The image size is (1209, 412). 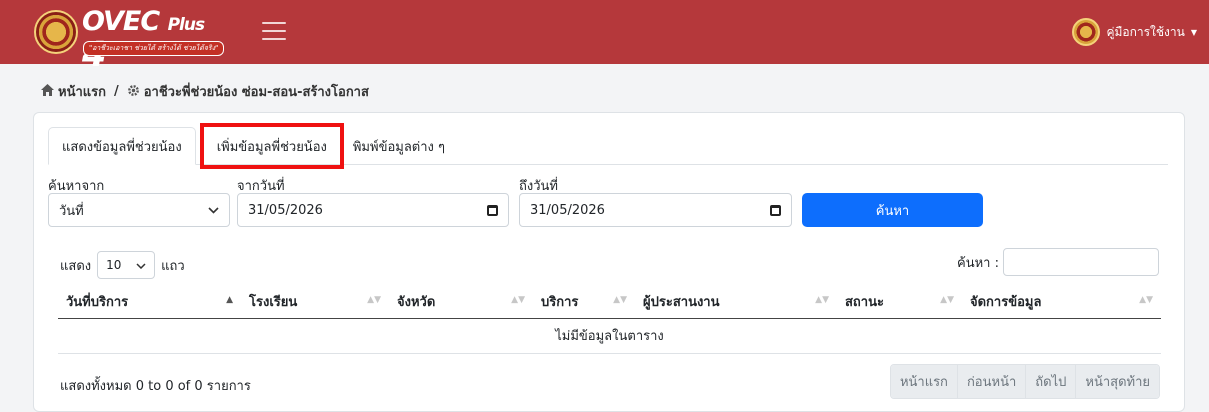 I want to click on pagination-previous: ก่อนหน้า, so click(x=991, y=381).